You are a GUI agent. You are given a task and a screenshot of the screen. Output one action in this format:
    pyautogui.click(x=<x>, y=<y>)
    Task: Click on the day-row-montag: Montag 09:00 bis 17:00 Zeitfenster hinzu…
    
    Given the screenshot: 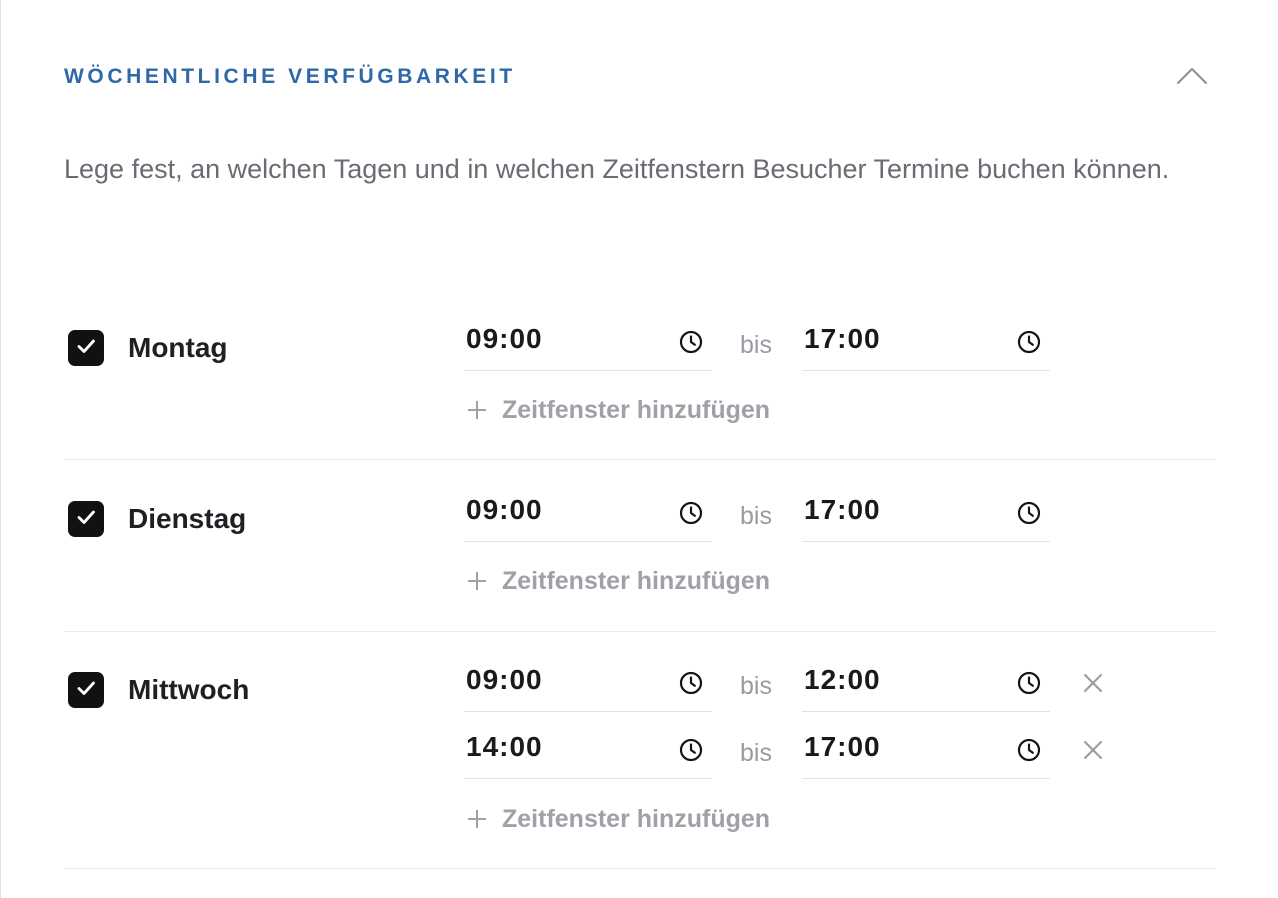 What is the action you would take?
    pyautogui.click(x=640, y=386)
    